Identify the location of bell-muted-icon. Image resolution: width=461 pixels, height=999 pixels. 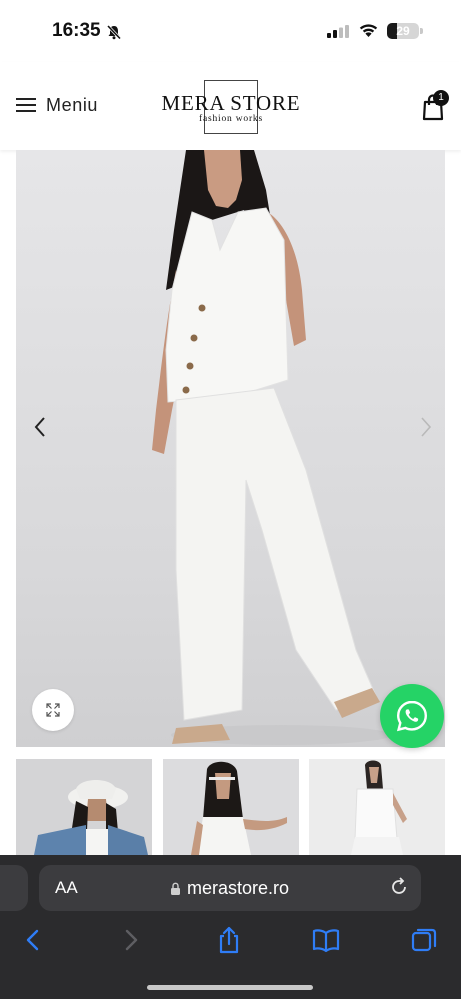
(114, 32).